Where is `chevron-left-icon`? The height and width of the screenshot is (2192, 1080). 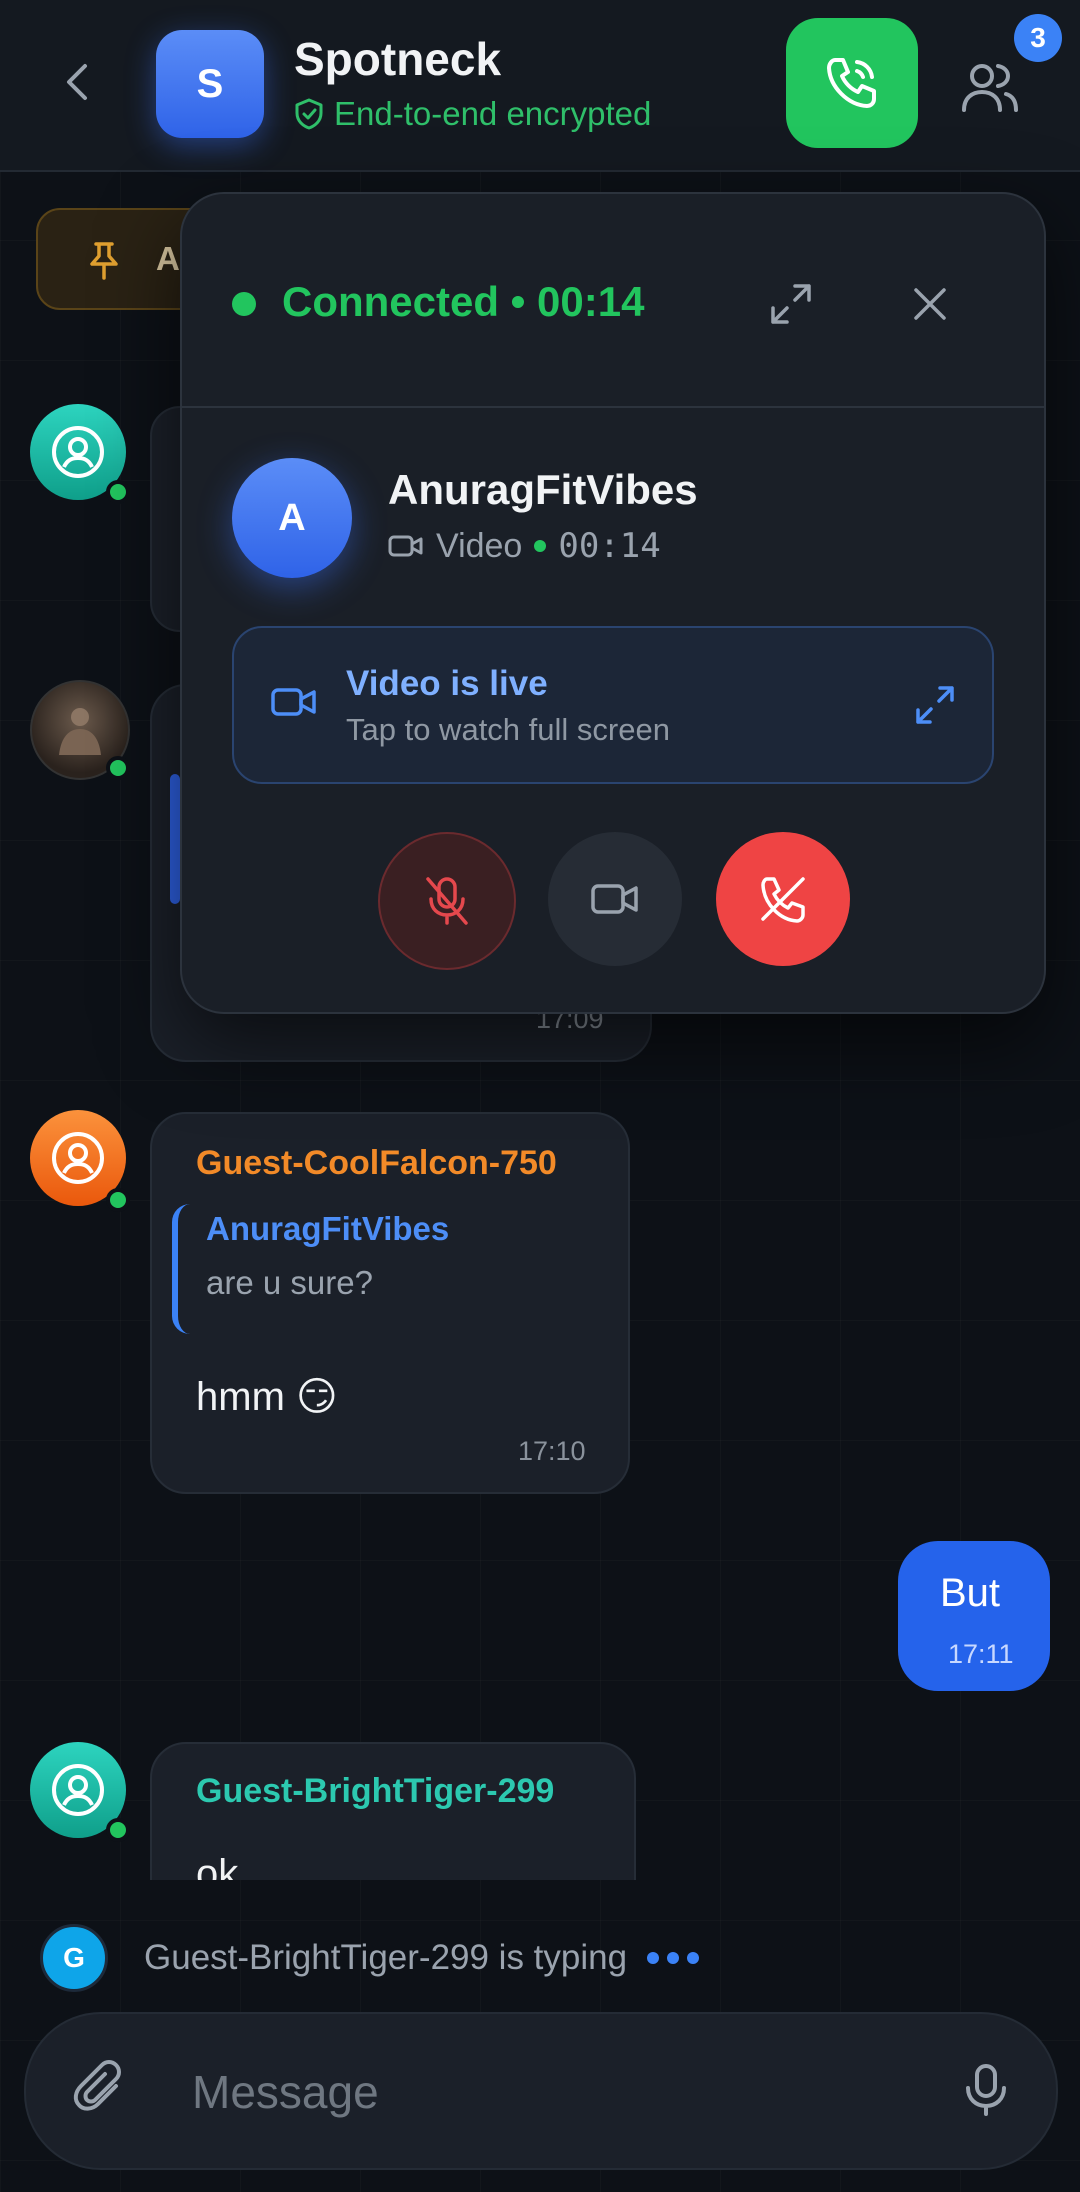 chevron-left-icon is located at coordinates (77, 82).